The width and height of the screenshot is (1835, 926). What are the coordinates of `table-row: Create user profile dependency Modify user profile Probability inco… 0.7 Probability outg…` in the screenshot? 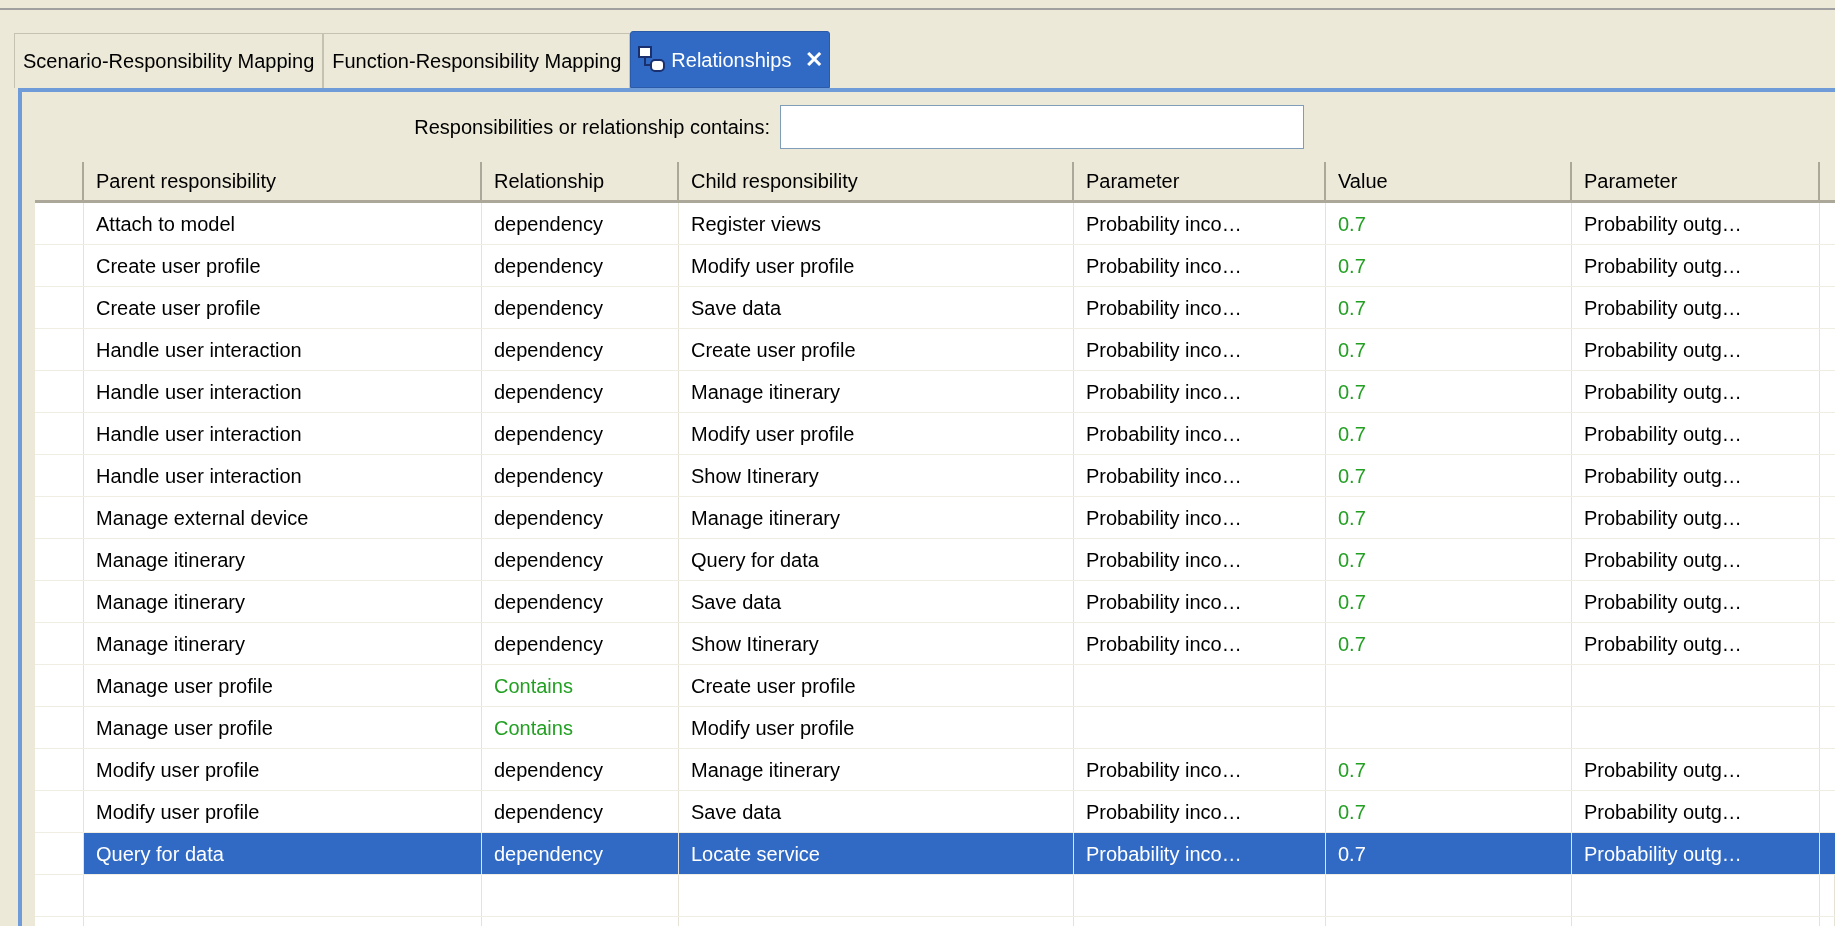 It's located at (935, 266).